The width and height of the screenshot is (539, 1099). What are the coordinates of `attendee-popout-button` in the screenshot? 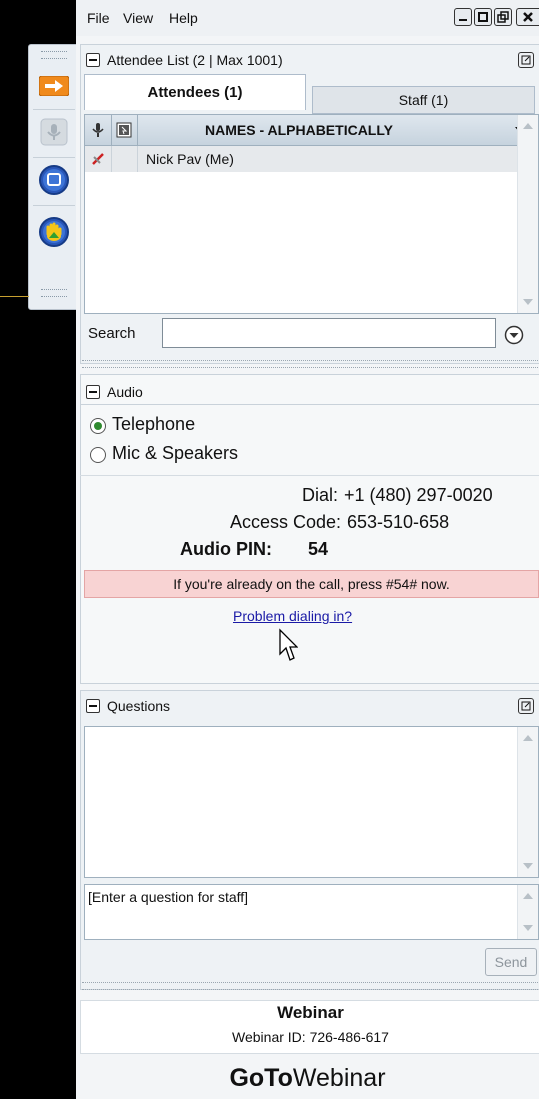 It's located at (526, 60).